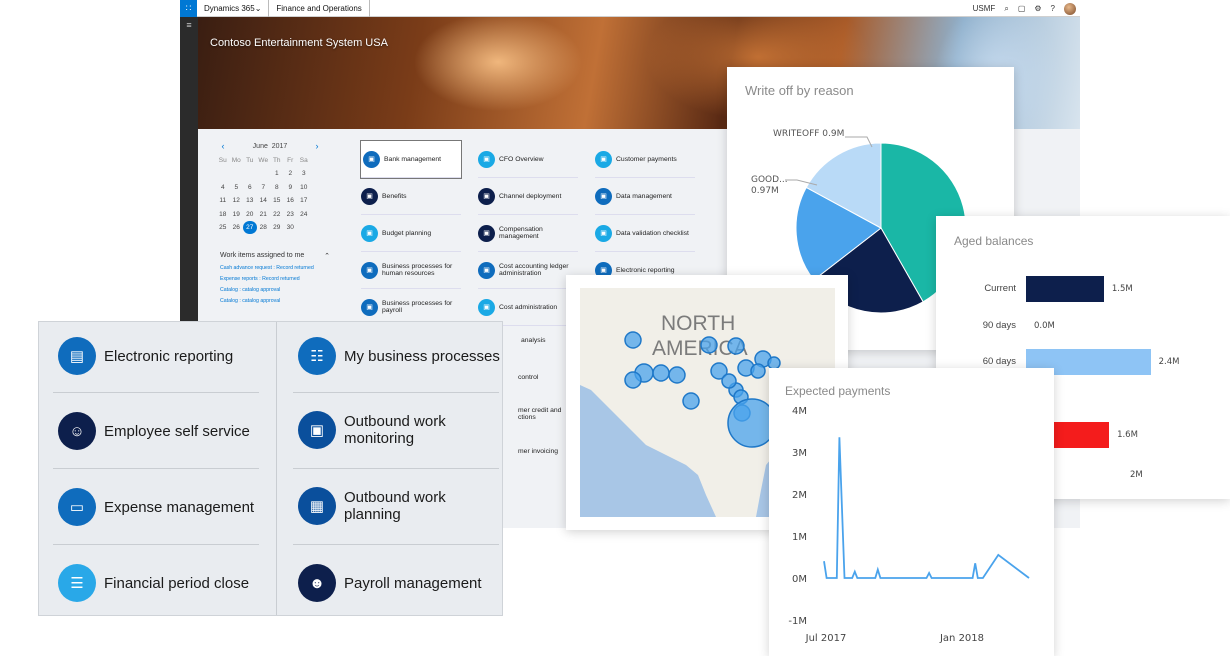 This screenshot has width=1230, height=656. What do you see at coordinates (538, 451) in the screenshot?
I see `tile-fragment: mer invoicing` at bounding box center [538, 451].